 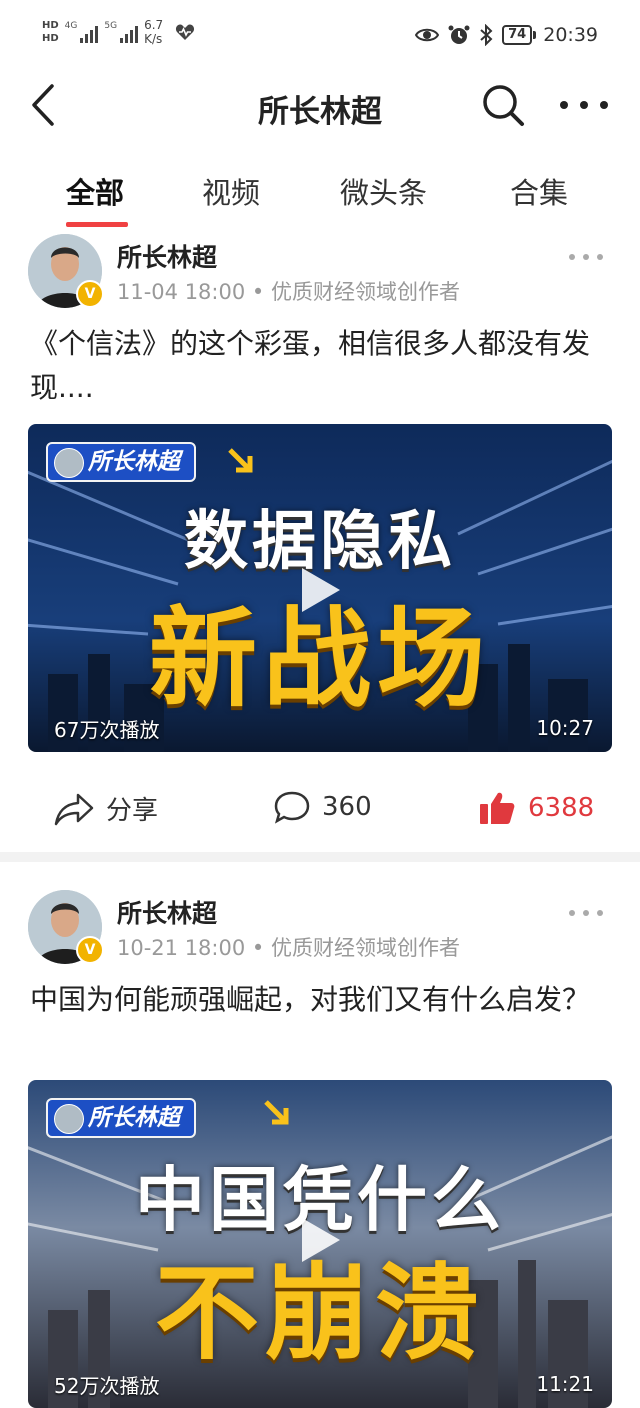 What do you see at coordinates (82, 32) in the screenshot?
I see `signal-4g-icon: 4G` at bounding box center [82, 32].